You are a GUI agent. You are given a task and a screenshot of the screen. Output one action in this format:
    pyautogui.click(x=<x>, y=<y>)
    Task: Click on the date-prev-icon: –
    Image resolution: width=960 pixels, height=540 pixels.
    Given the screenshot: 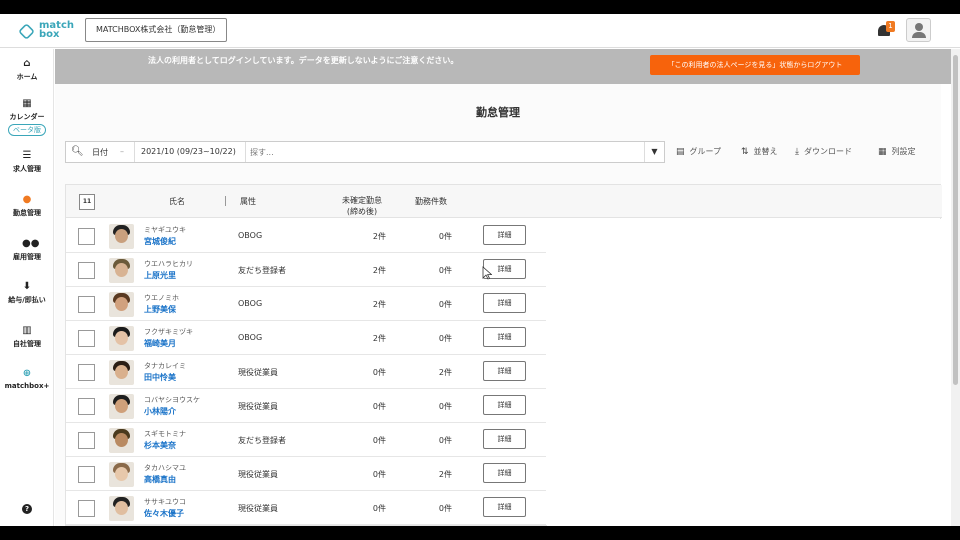 What is the action you would take?
    pyautogui.click(x=122, y=151)
    